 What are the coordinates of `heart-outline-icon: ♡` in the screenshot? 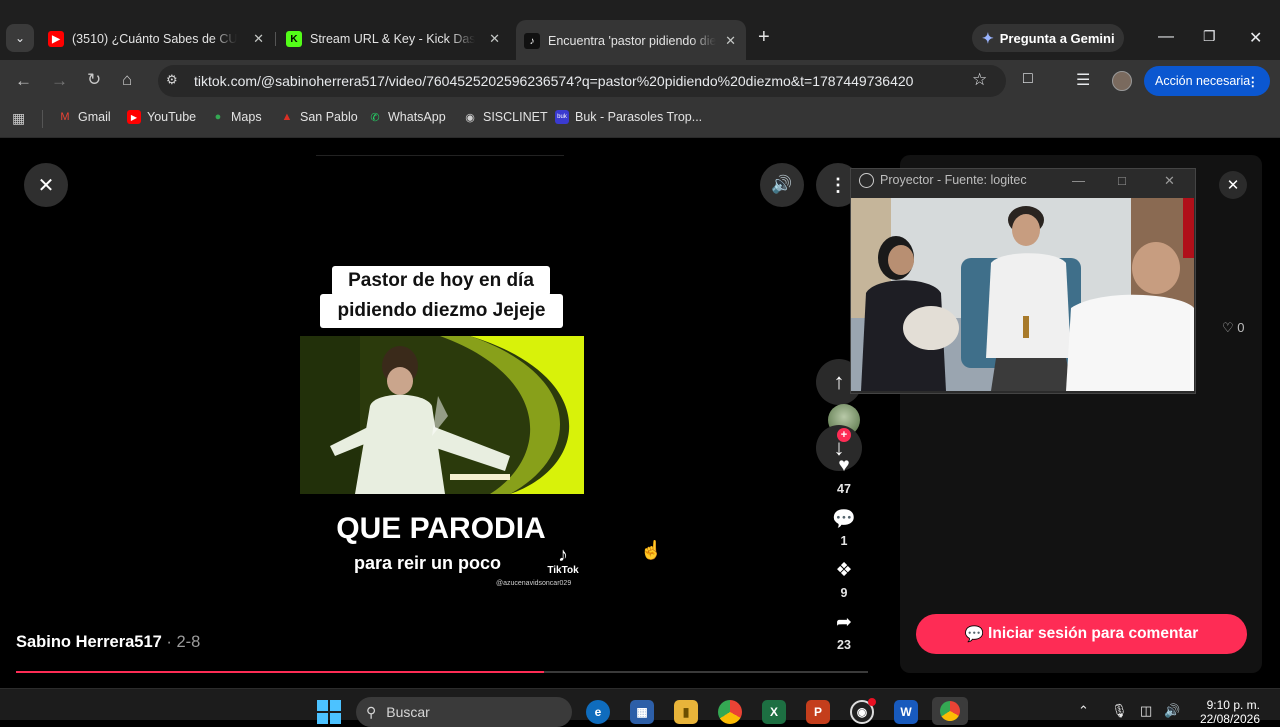 It's located at (1228, 327).